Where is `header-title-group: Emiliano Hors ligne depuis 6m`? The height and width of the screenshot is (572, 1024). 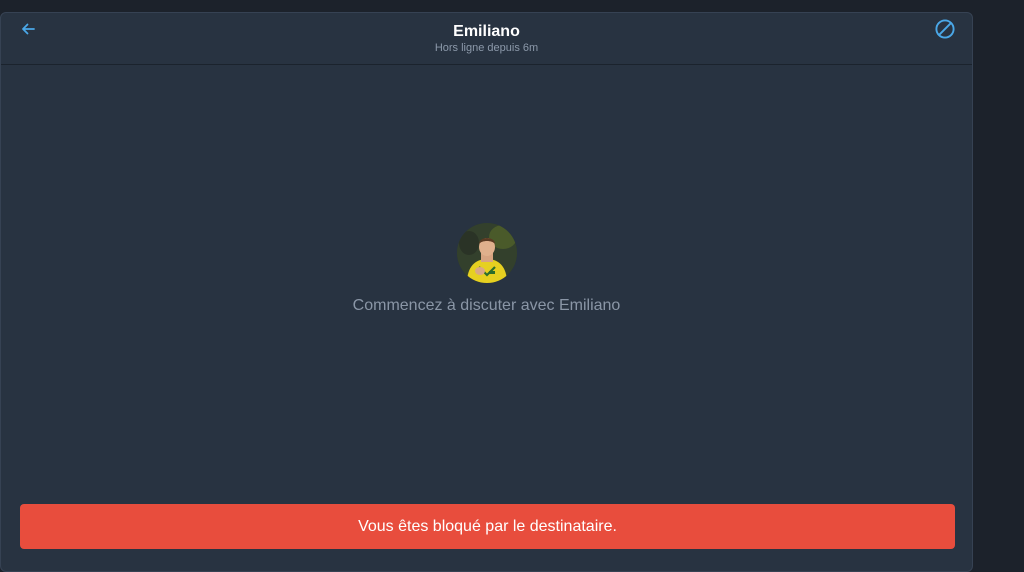
header-title-group: Emiliano Hors ligne depuis 6m is located at coordinates (486, 38).